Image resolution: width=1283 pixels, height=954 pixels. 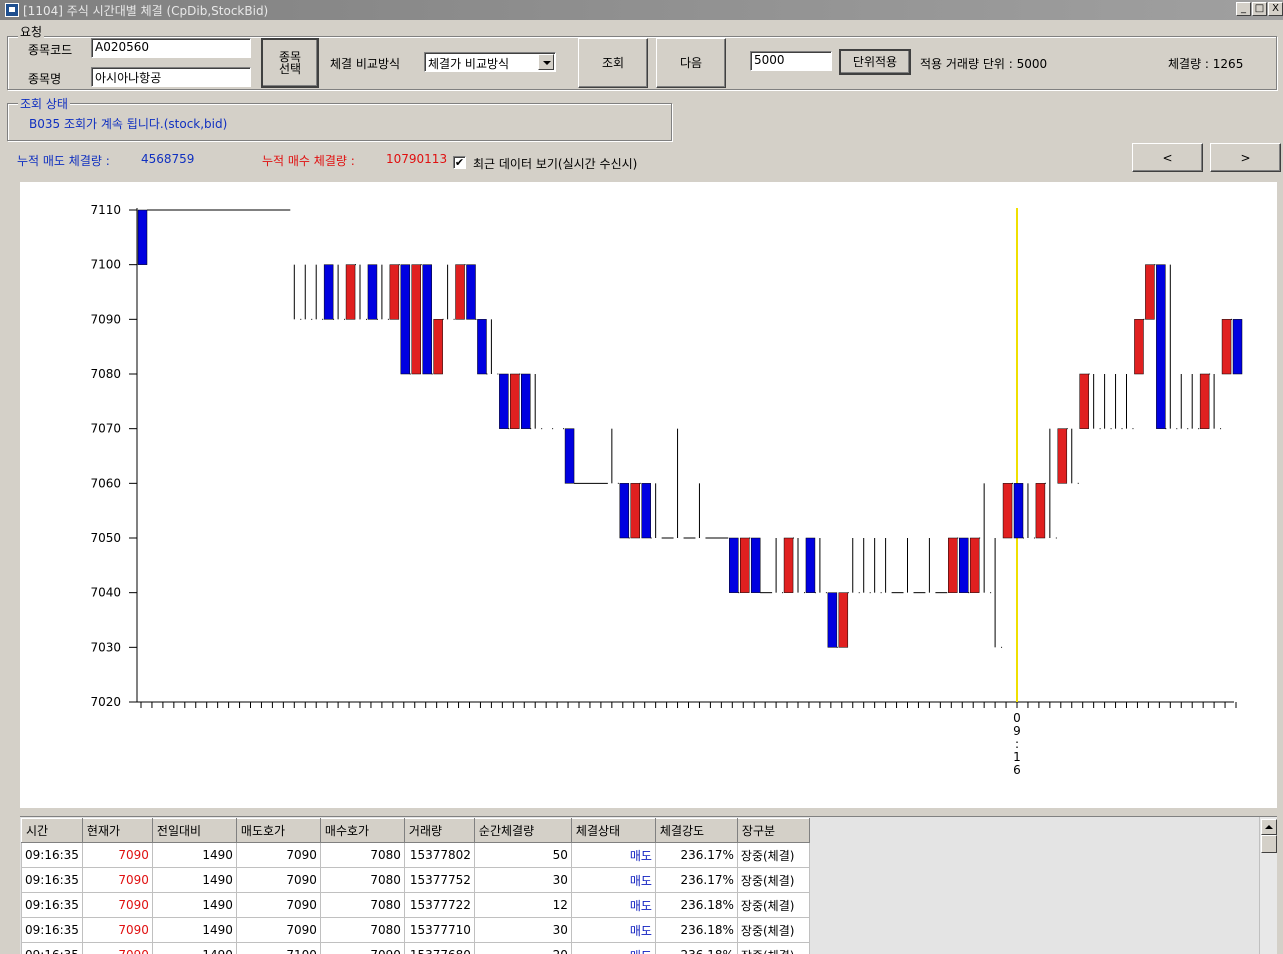 What do you see at coordinates (469, 64) in the screenshot?
I see `compare-method-value: 체결가 비교방식` at bounding box center [469, 64].